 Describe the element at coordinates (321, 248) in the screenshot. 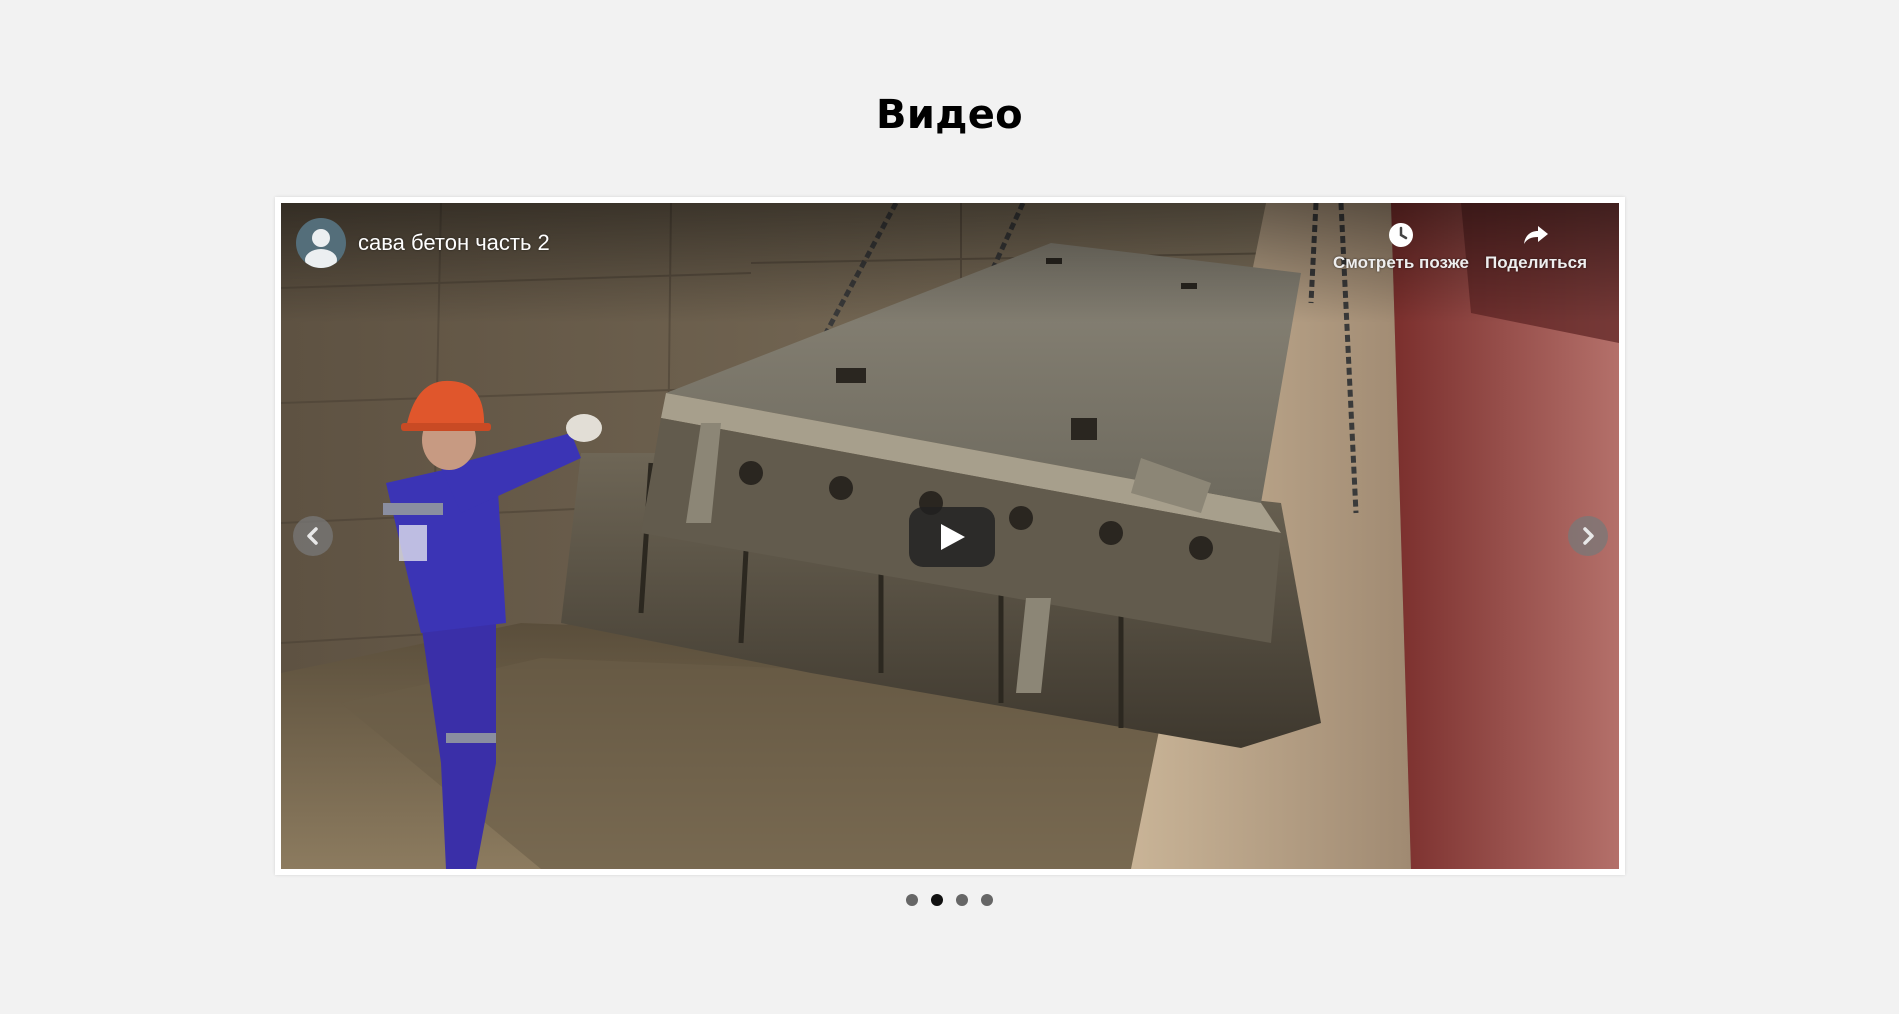

I see `user-avatar-icon` at that location.